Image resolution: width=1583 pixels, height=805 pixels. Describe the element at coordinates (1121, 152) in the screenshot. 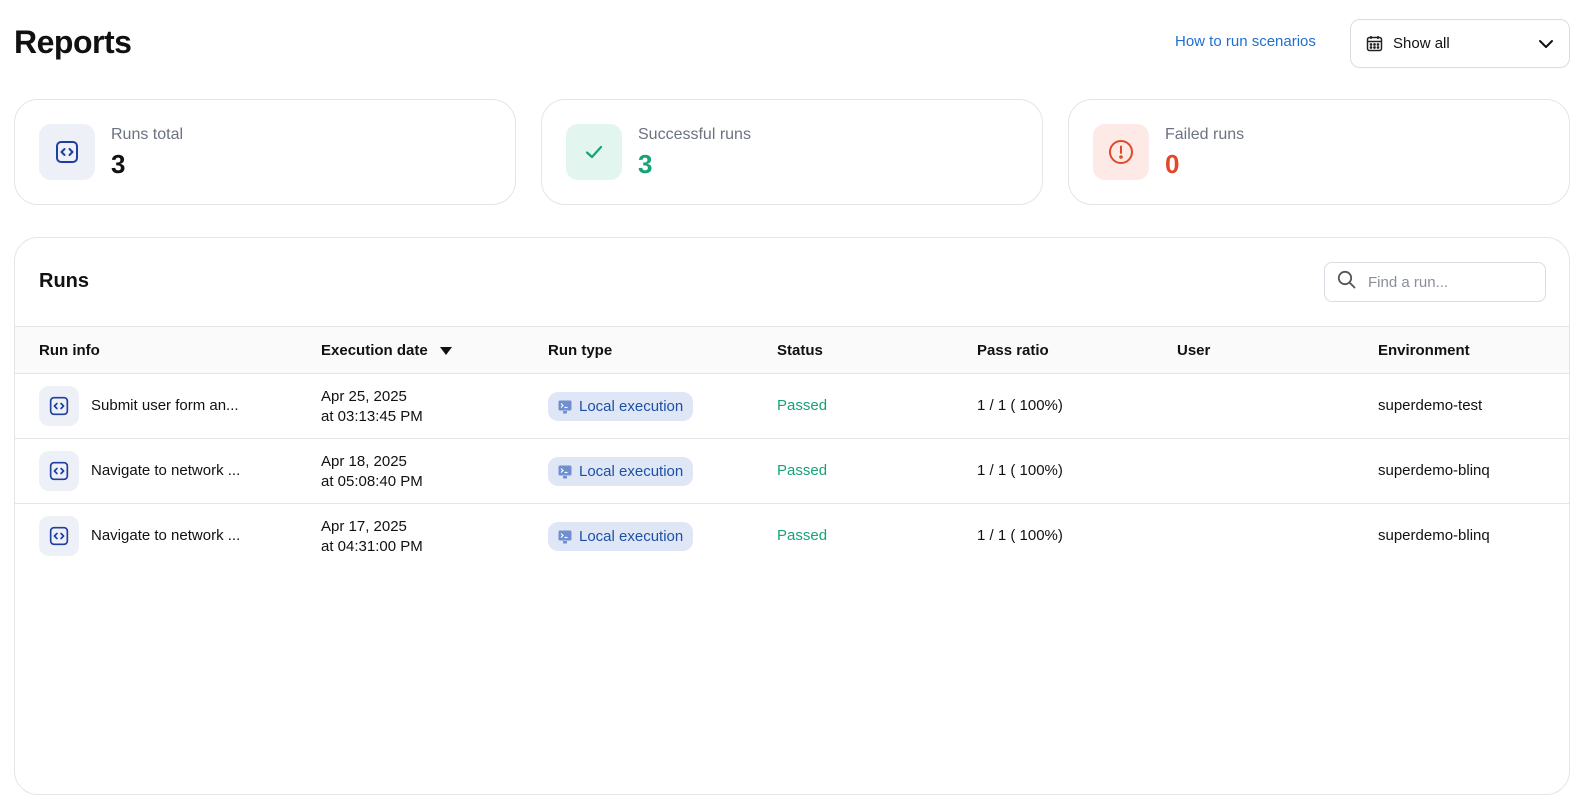

I see `alert-circle-icon` at that location.